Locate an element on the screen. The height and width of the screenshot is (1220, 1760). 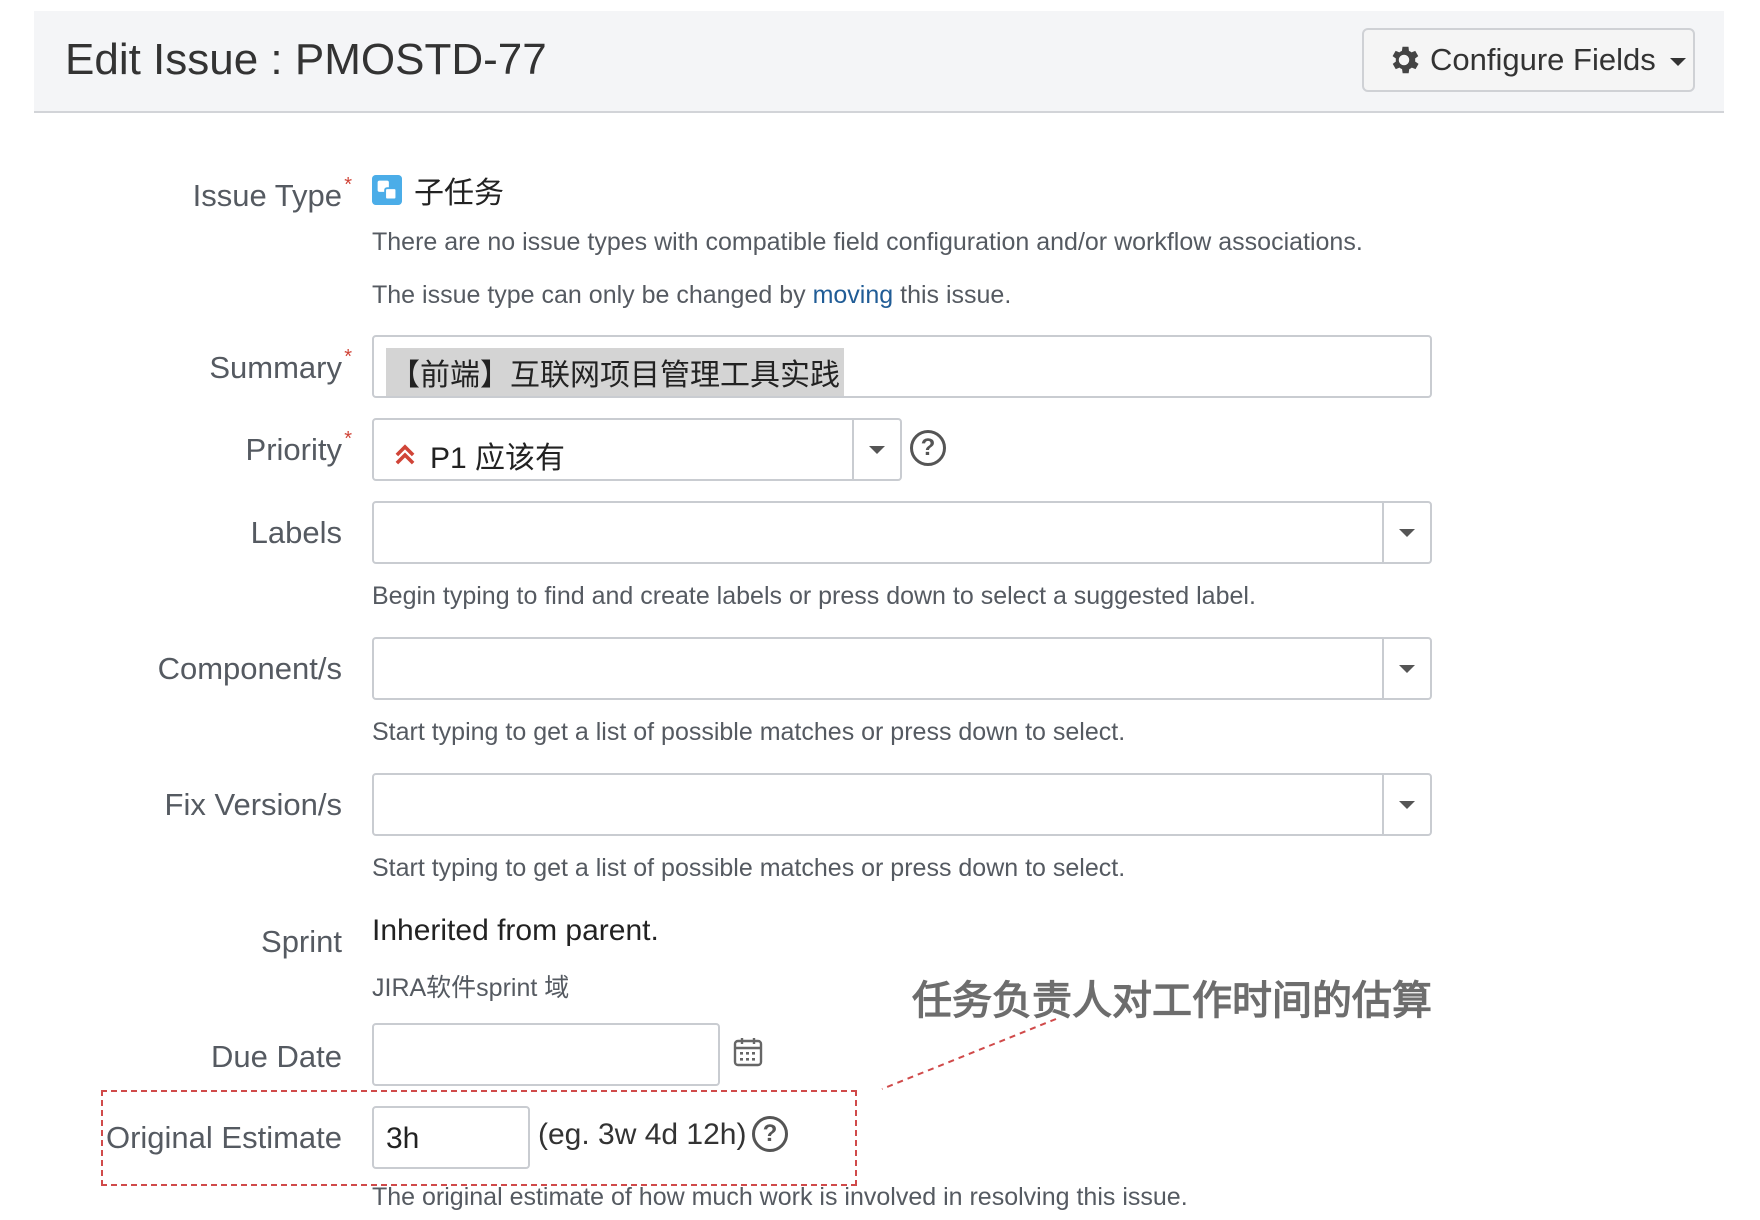
priority-label: Priority * is located at coordinates (298, 448).